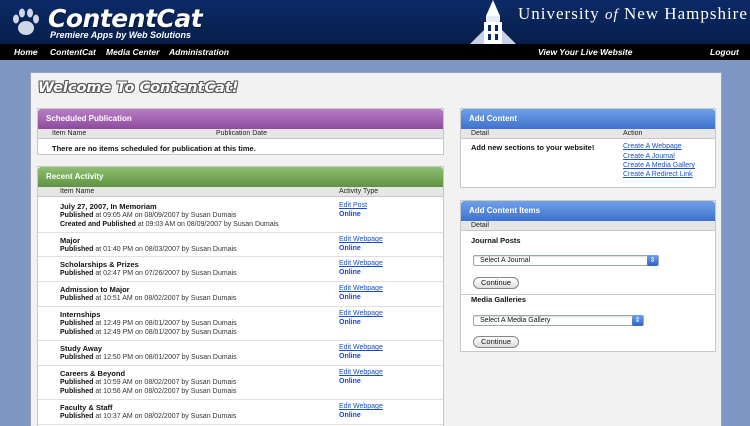 This screenshot has height=426, width=750. What do you see at coordinates (493, 22) in the screenshot?
I see `thompson-hall-tower-icon` at bounding box center [493, 22].